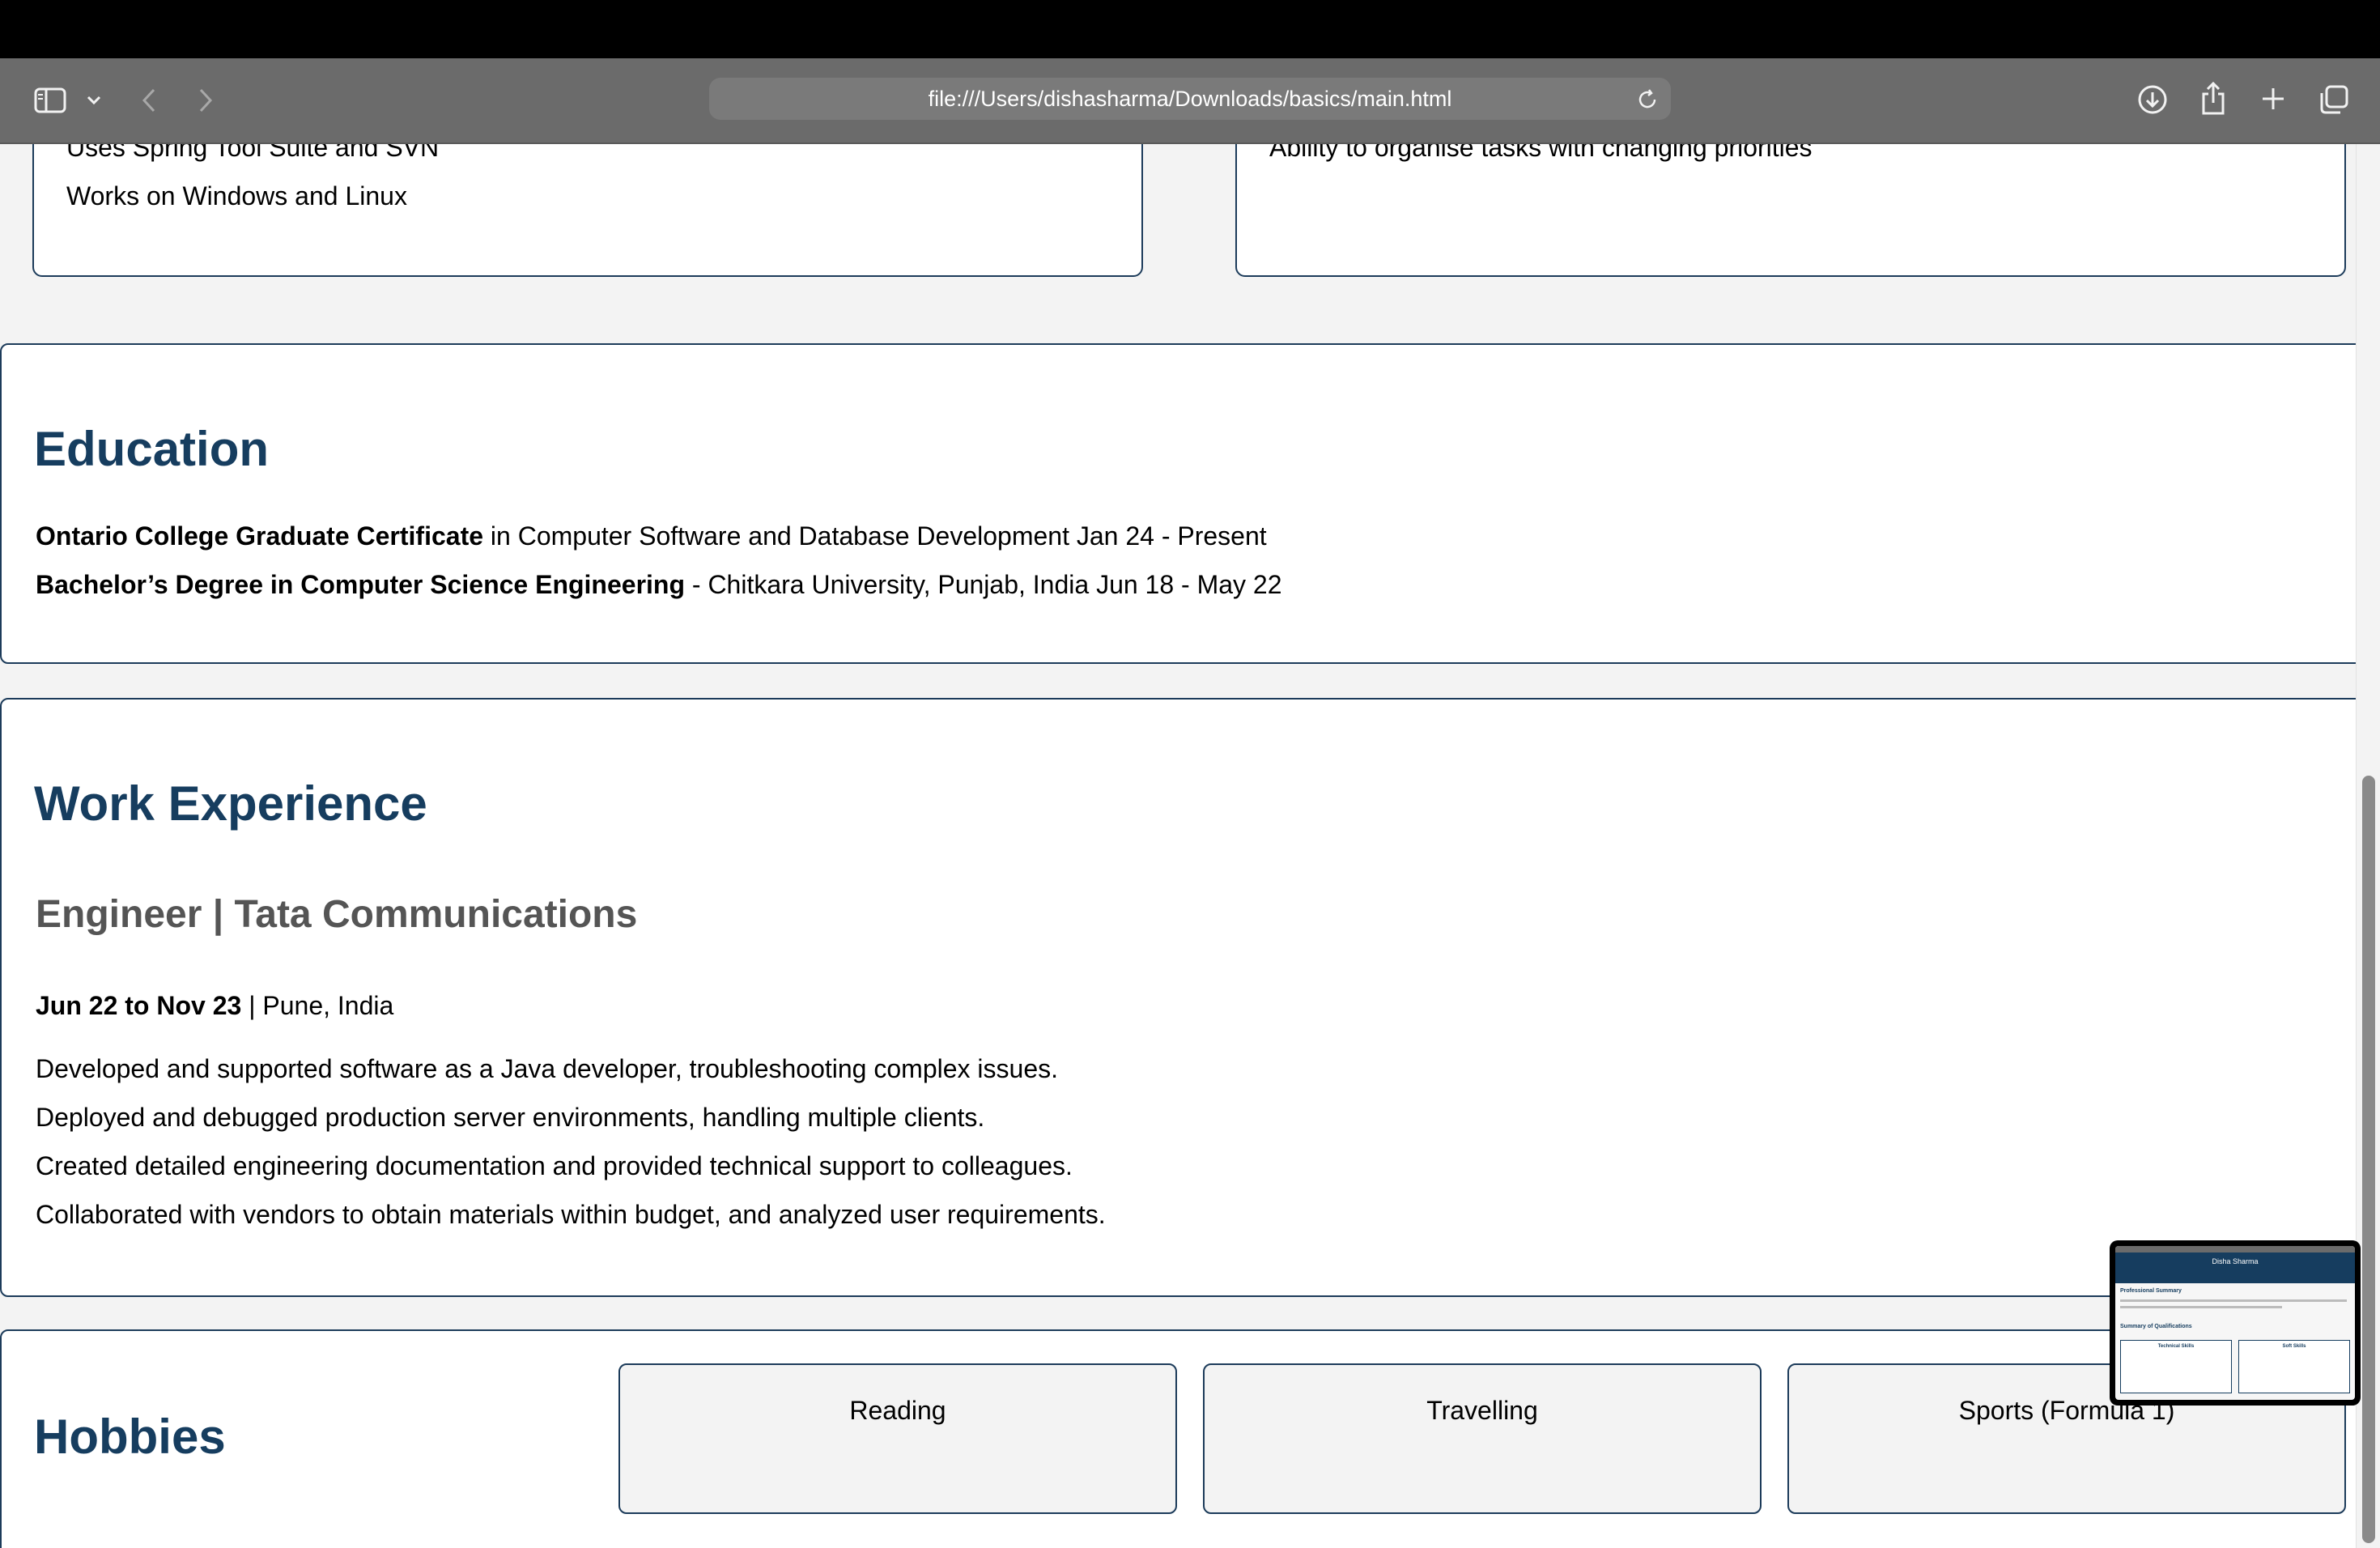 The image size is (2380, 1548). I want to click on chevron-down-icon, so click(94, 100).